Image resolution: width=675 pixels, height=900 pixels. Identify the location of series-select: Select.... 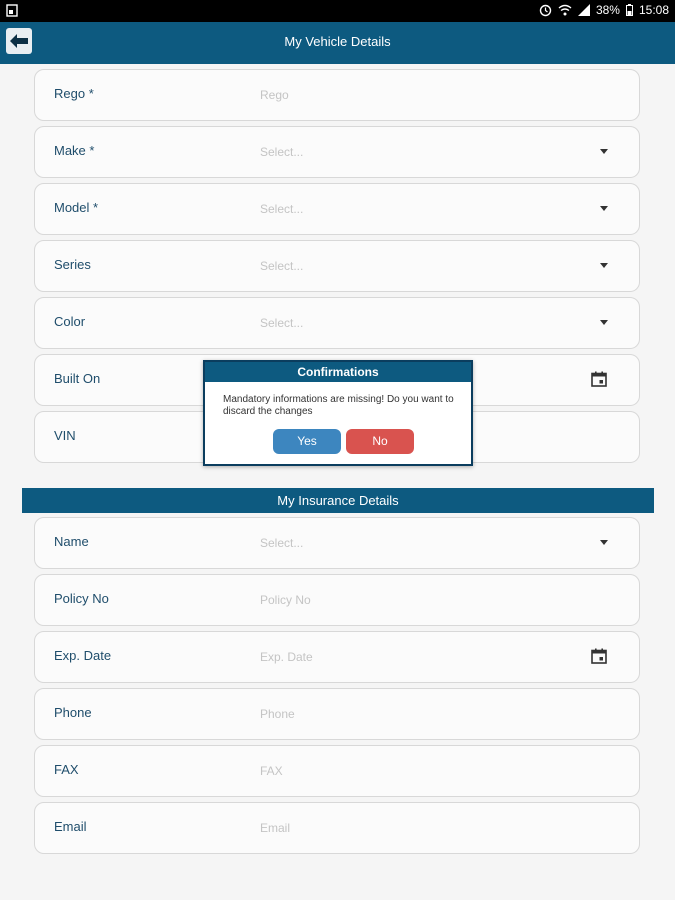
(281, 266).